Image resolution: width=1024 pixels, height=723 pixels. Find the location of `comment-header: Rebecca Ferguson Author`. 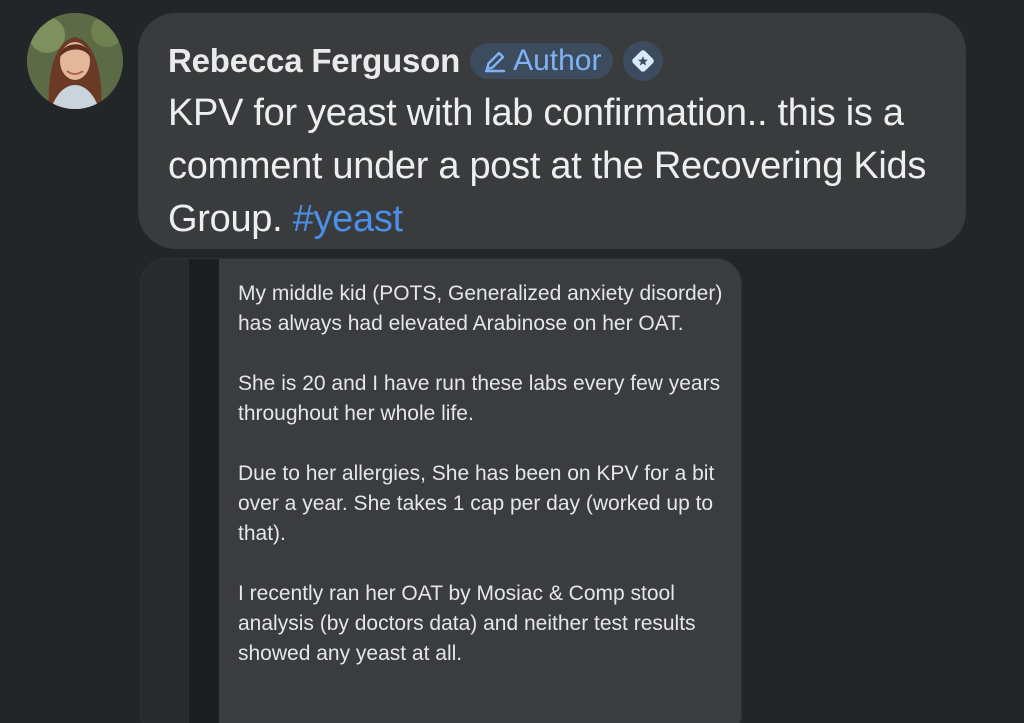

comment-header: Rebecca Ferguson Author is located at coordinates (416, 61).